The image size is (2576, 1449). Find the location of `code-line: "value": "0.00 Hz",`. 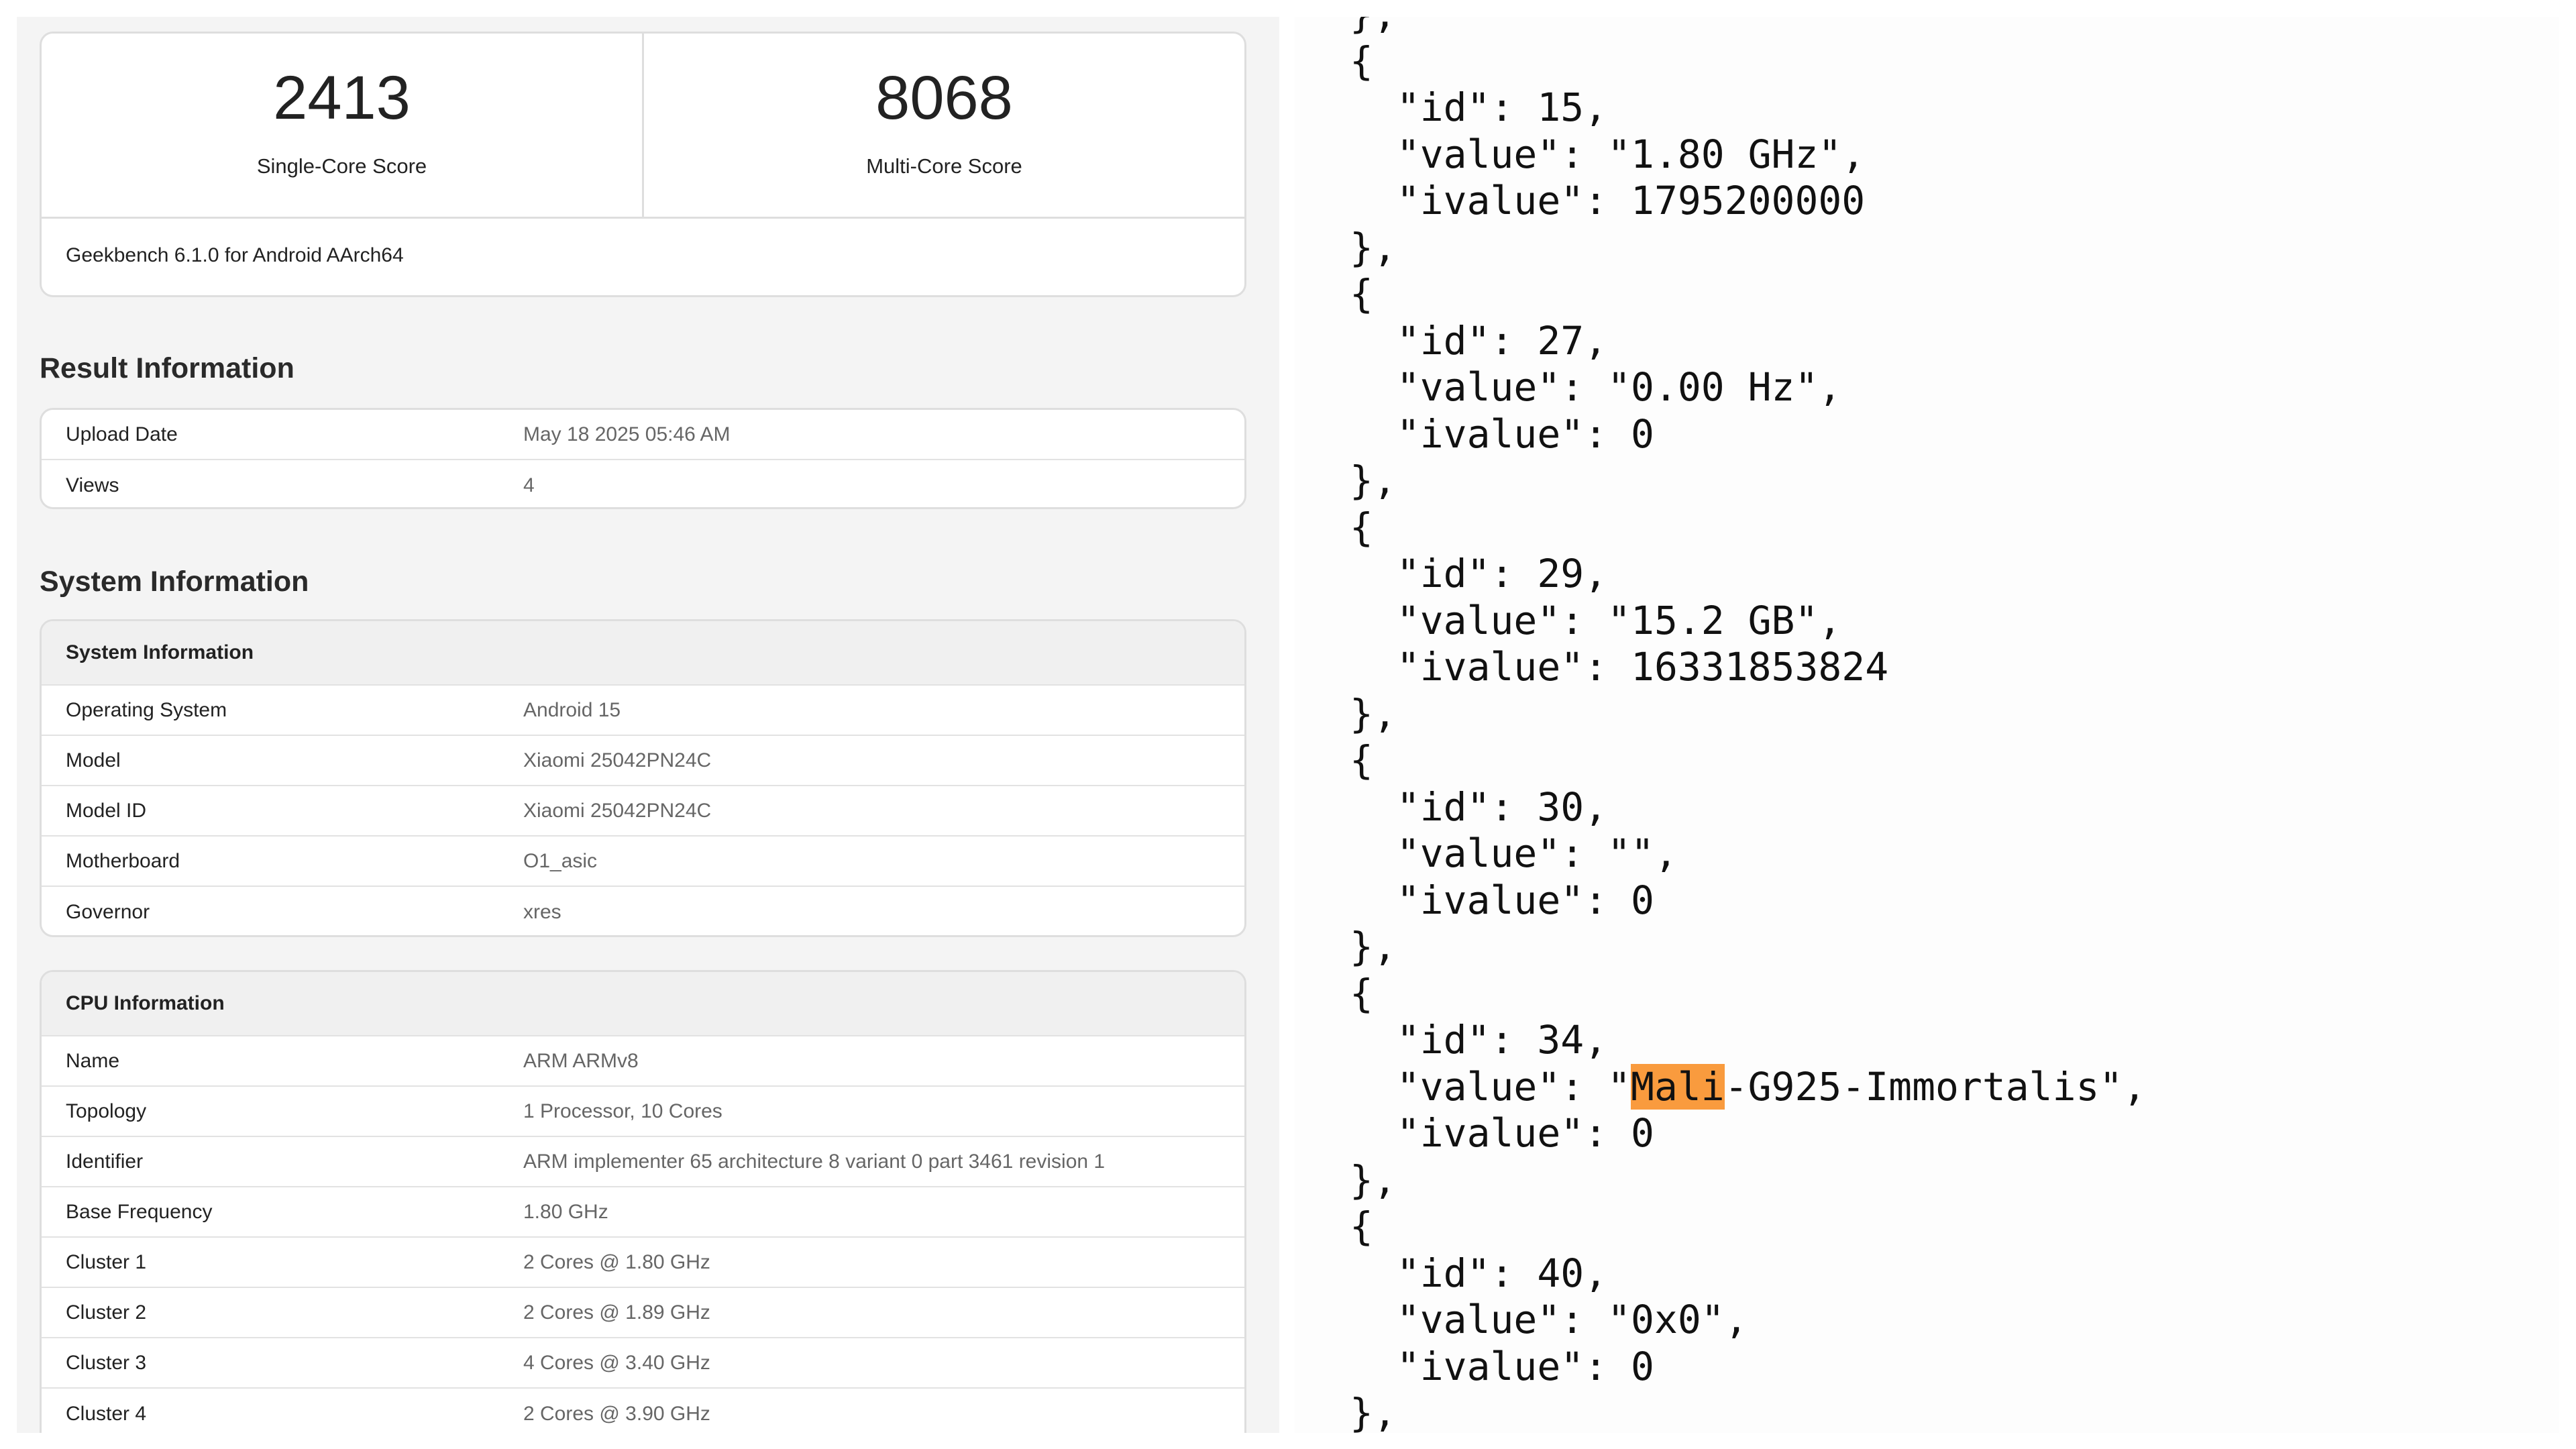

code-line: "value": "0.00 Hz", is located at coordinates (1596, 387).